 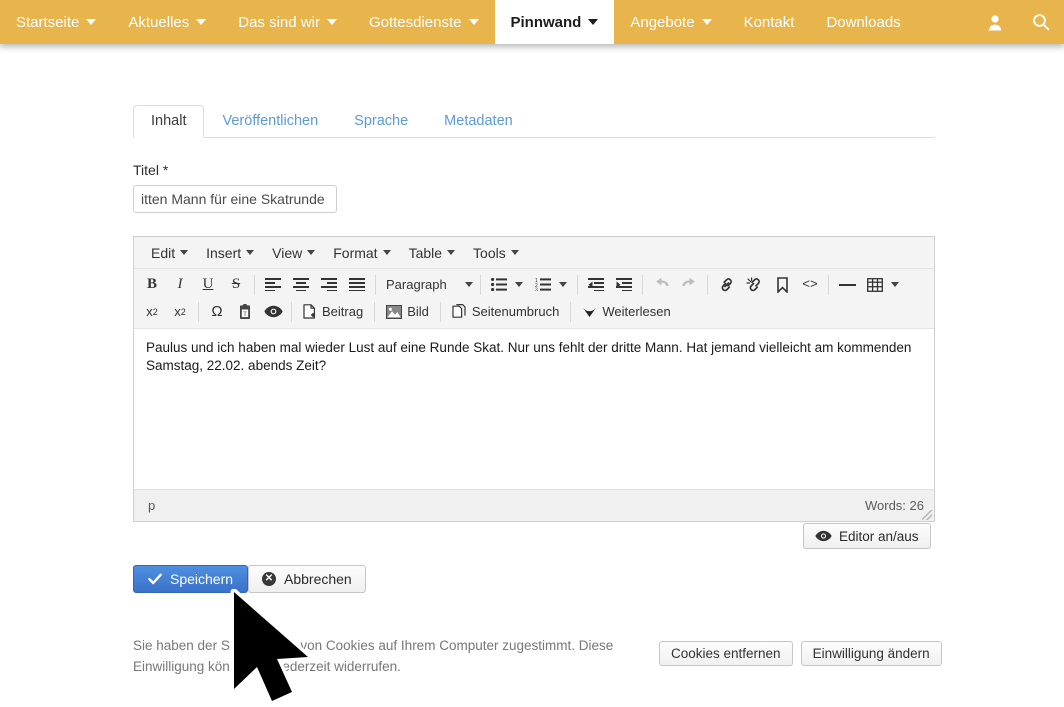 I want to click on cookies-change-button: Einwilligung ändern, so click(x=871, y=653).